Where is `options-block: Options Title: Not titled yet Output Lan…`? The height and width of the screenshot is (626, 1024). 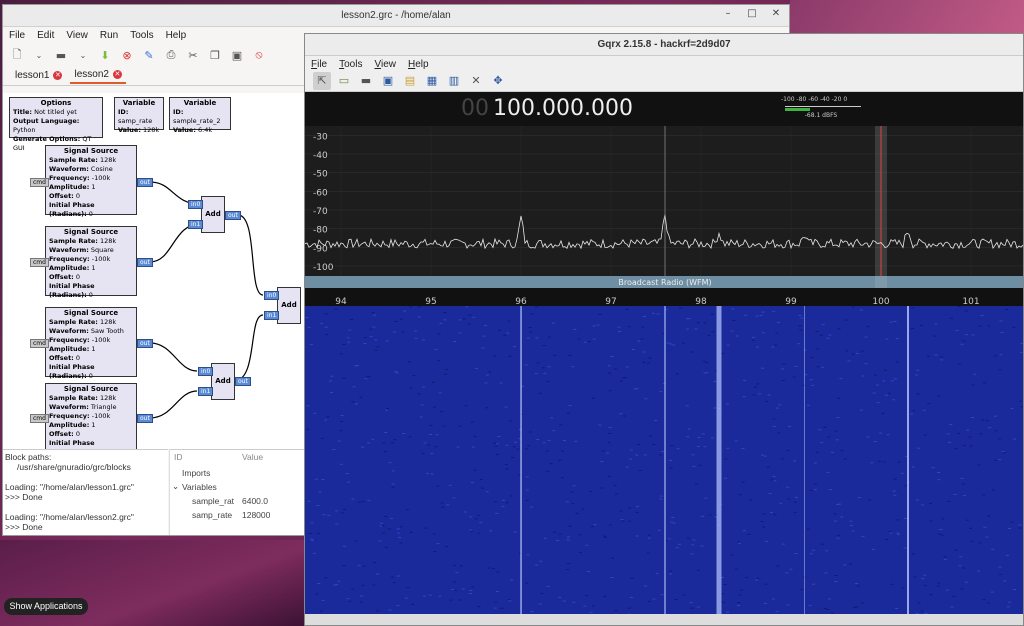
options-block: Options Title: Not titled yet Output Lan… is located at coordinates (56, 124).